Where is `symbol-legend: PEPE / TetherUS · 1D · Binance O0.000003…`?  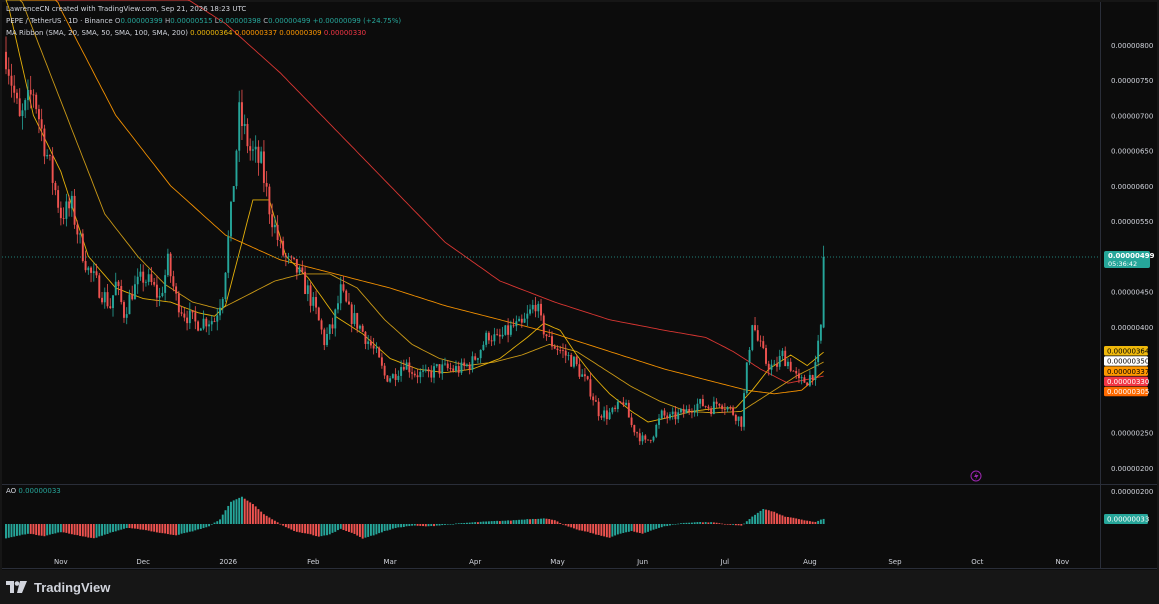
symbol-legend: PEPE / TetherUS · 1D · Binance O0.000003… is located at coordinates (203, 21).